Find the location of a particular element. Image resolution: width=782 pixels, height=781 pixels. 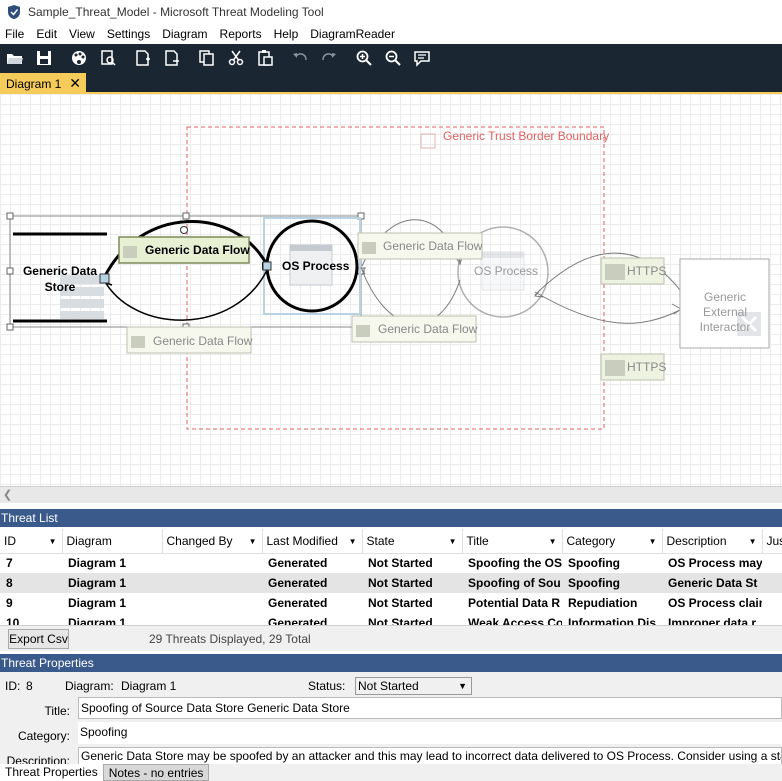

paste-icon is located at coordinates (265, 57).